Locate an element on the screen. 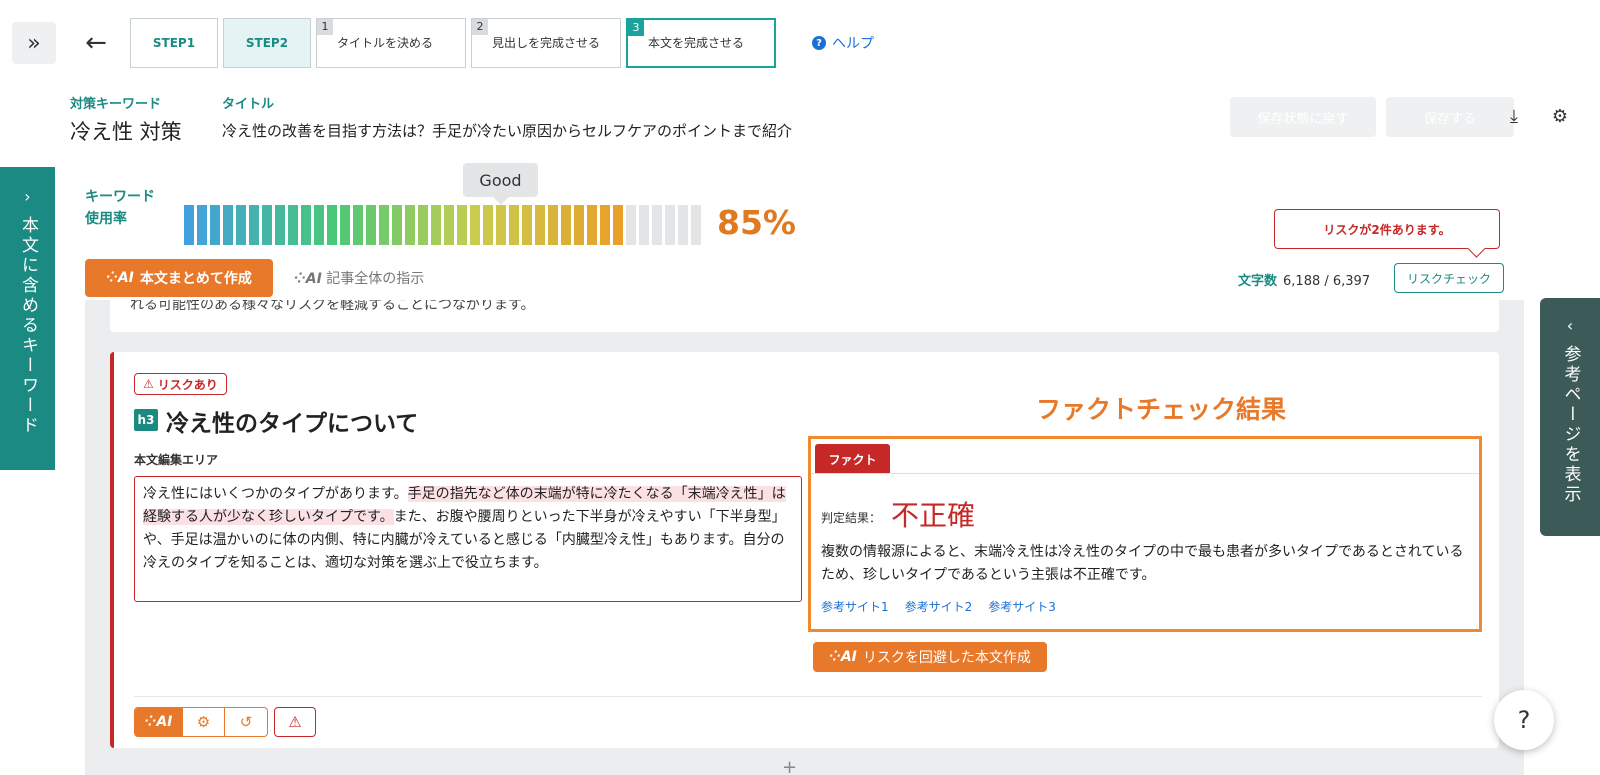  reference-link: 参考サイト1 is located at coordinates (855, 606).